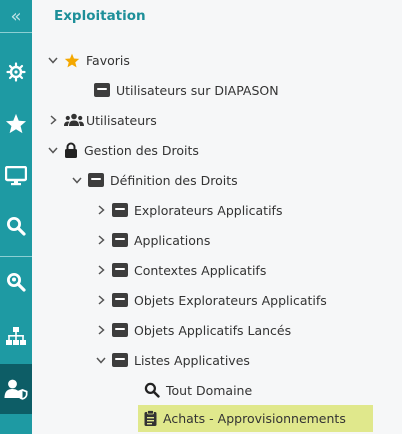 The height and width of the screenshot is (434, 402). I want to click on tree-node-contextes-applicatifs: Contextes Applicatifs, so click(180, 270).